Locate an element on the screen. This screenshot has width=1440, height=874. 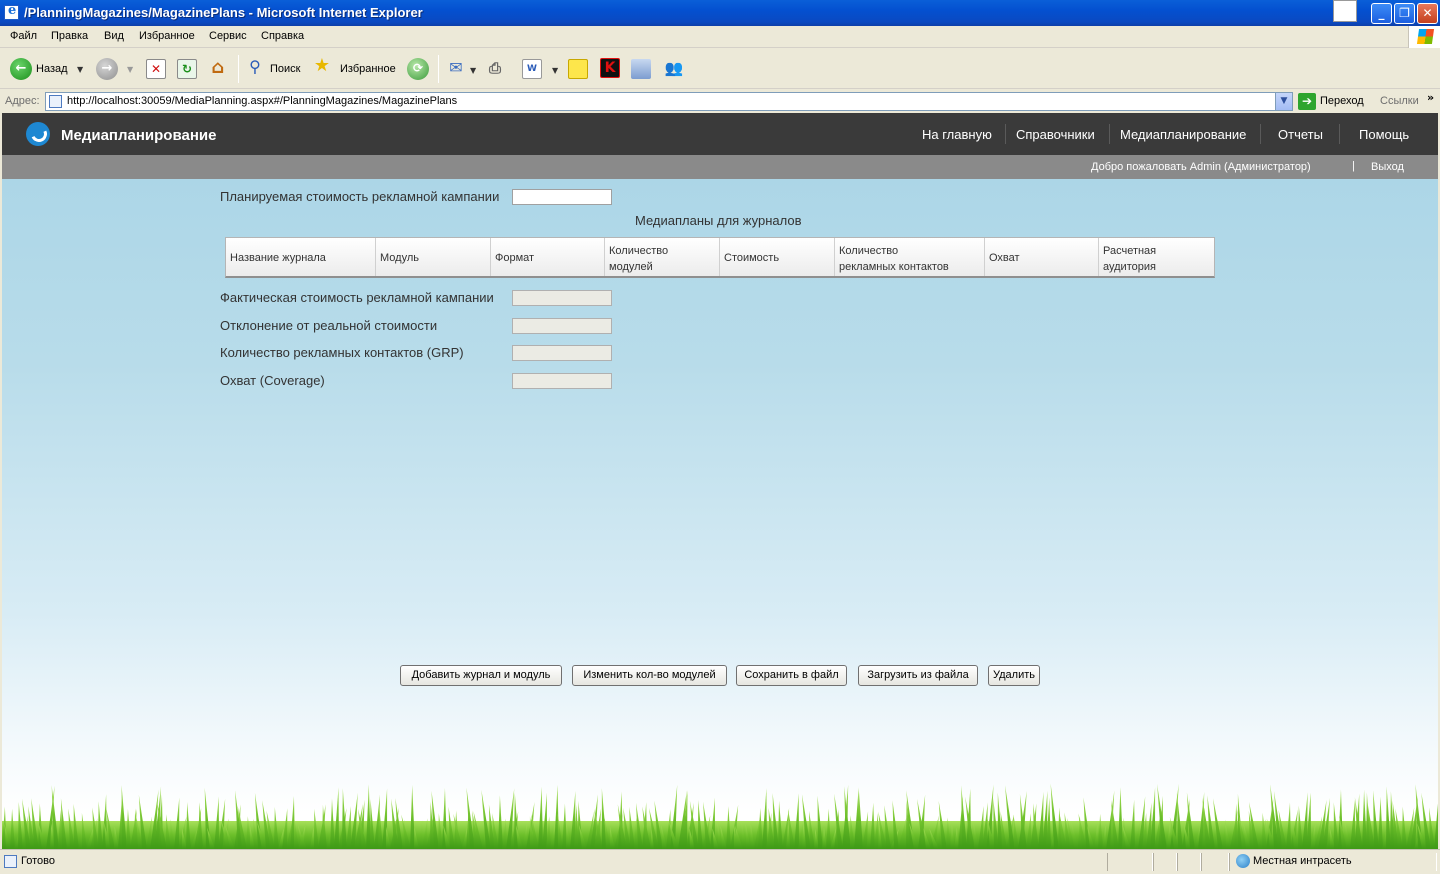
forward-arrow-icon: → is located at coordinates (107, 69).